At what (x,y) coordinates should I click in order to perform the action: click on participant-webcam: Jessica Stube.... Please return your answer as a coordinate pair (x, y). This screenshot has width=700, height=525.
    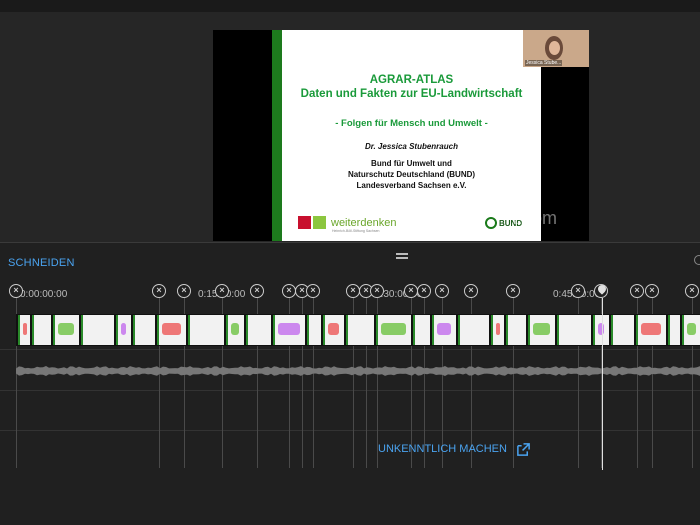
    Looking at the image, I should click on (556, 48).